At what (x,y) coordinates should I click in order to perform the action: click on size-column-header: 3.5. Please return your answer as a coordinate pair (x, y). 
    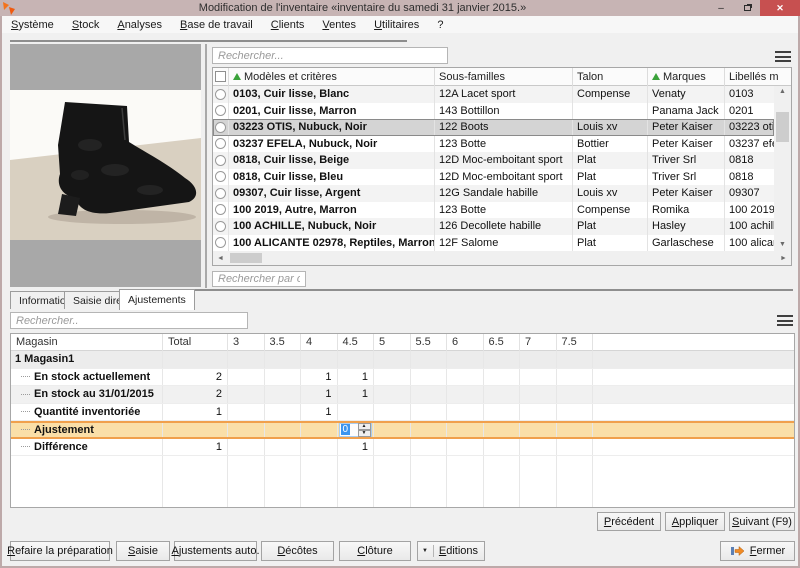
    Looking at the image, I should click on (283, 342).